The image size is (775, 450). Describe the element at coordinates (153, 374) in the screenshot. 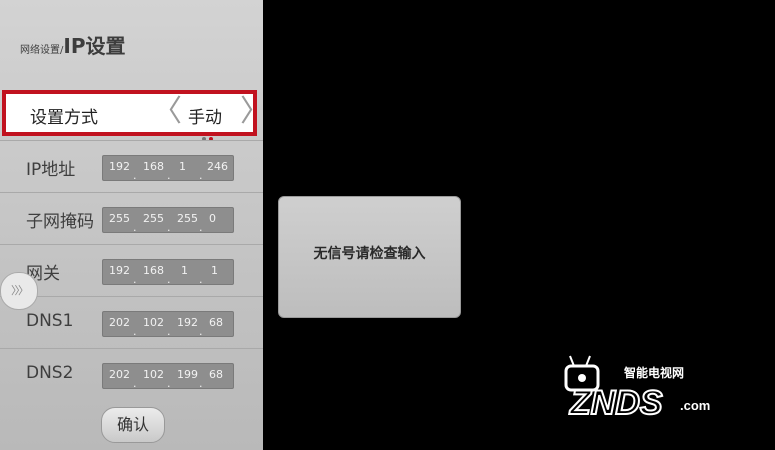

I see `dns2-octet: 102` at that location.